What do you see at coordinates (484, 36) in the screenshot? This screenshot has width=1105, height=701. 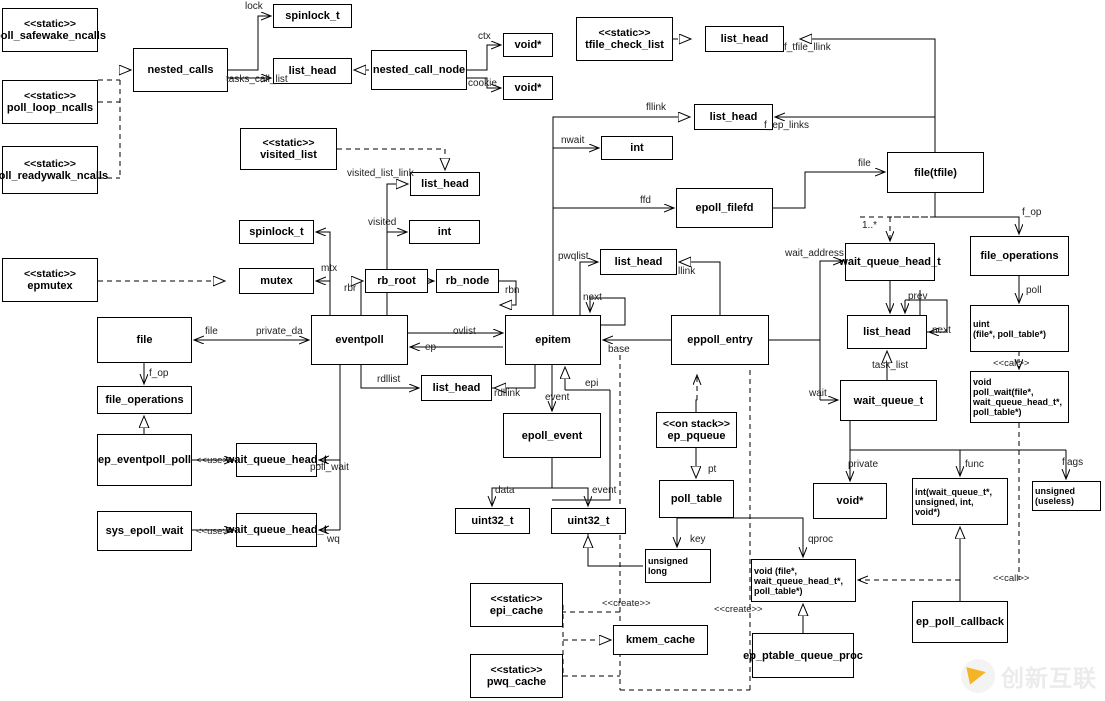 I see `edge-label-ctx: ctx` at bounding box center [484, 36].